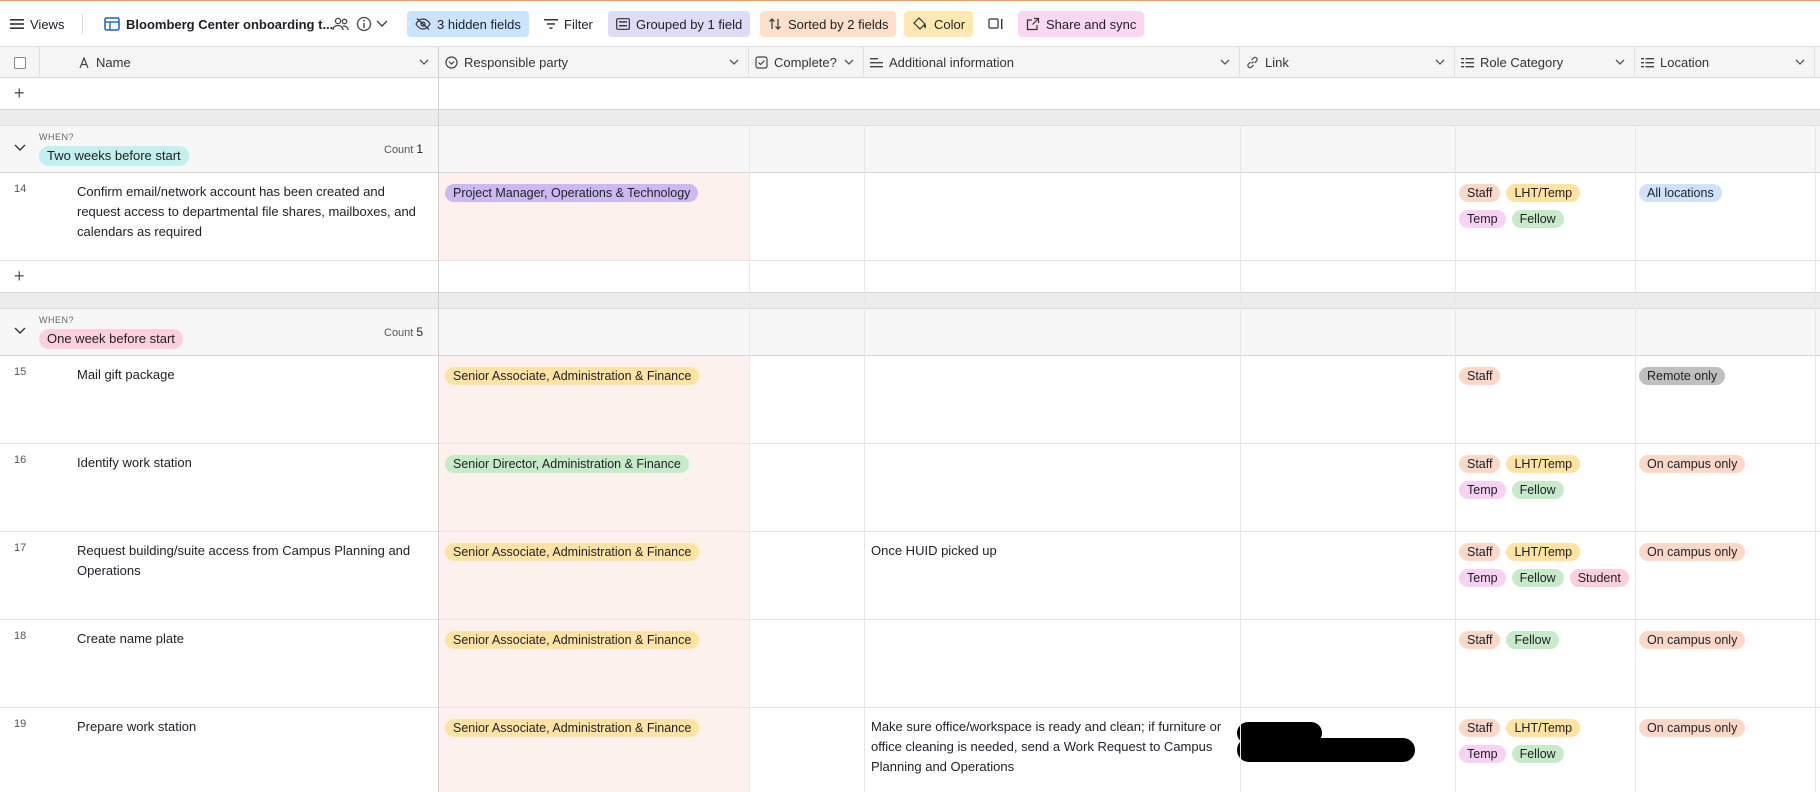  Describe the element at coordinates (252, 463) in the screenshot. I see `row-name: Identify work station` at that location.